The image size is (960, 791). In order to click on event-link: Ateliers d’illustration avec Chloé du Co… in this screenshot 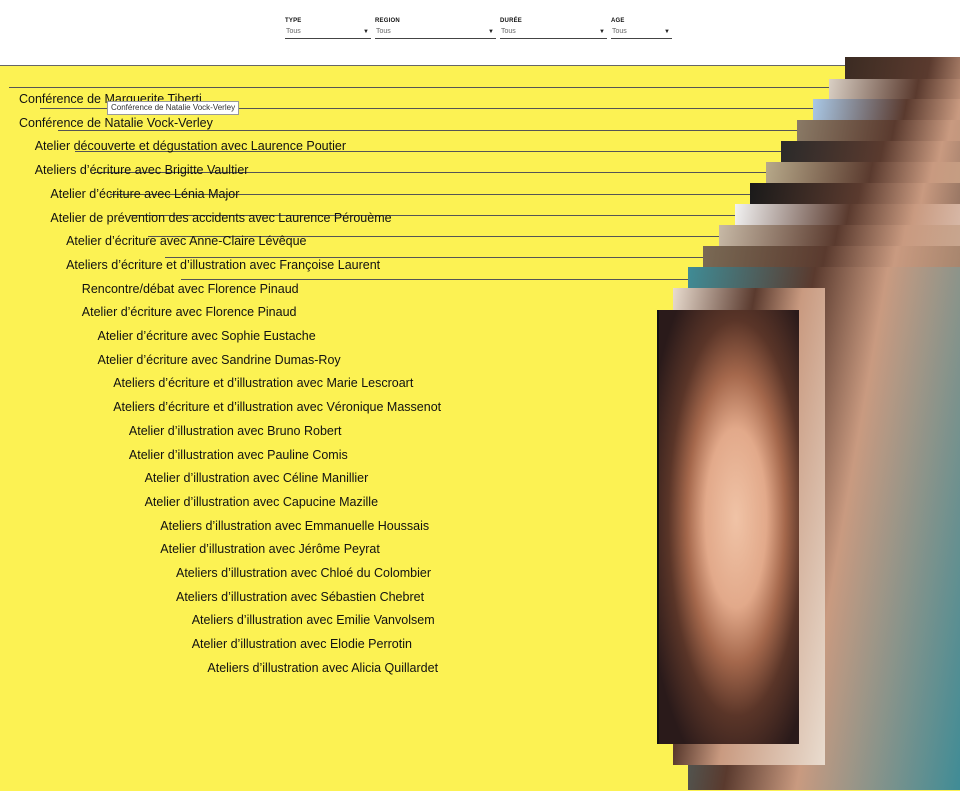, I will do `click(303, 573)`.